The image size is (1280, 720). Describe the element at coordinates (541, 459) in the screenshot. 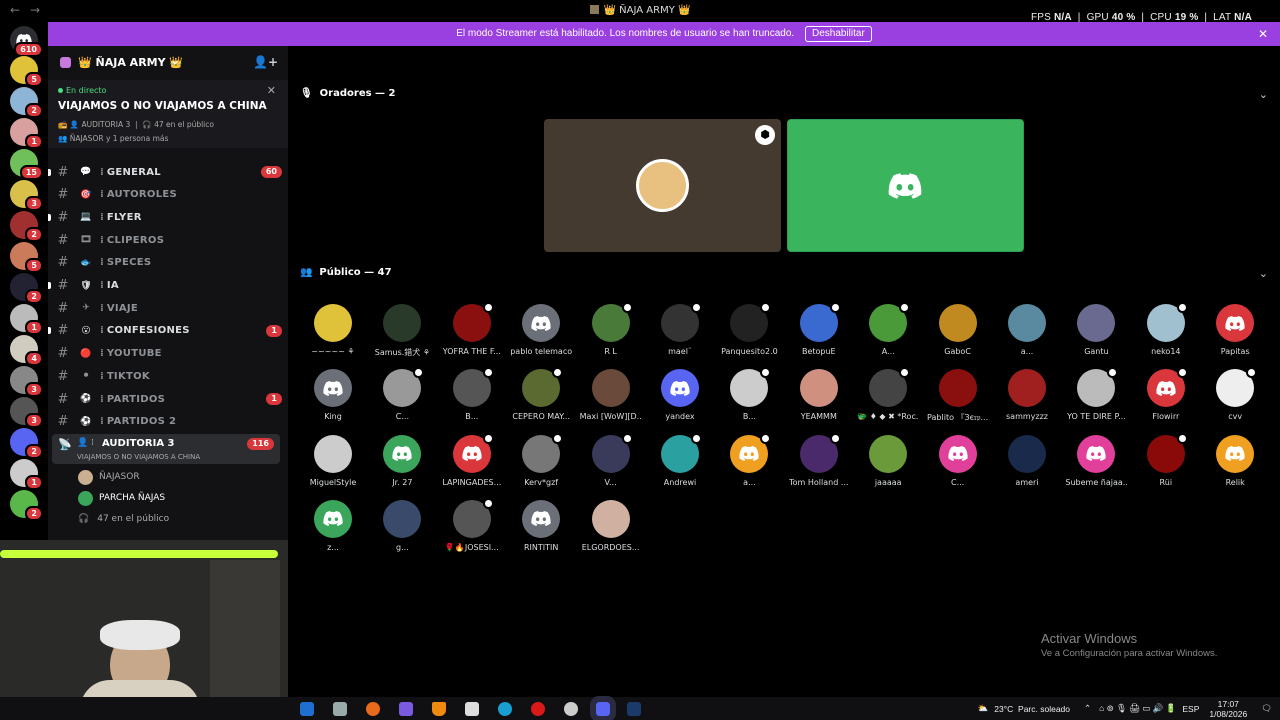

I see `audience-member: Kerv*gzf` at that location.